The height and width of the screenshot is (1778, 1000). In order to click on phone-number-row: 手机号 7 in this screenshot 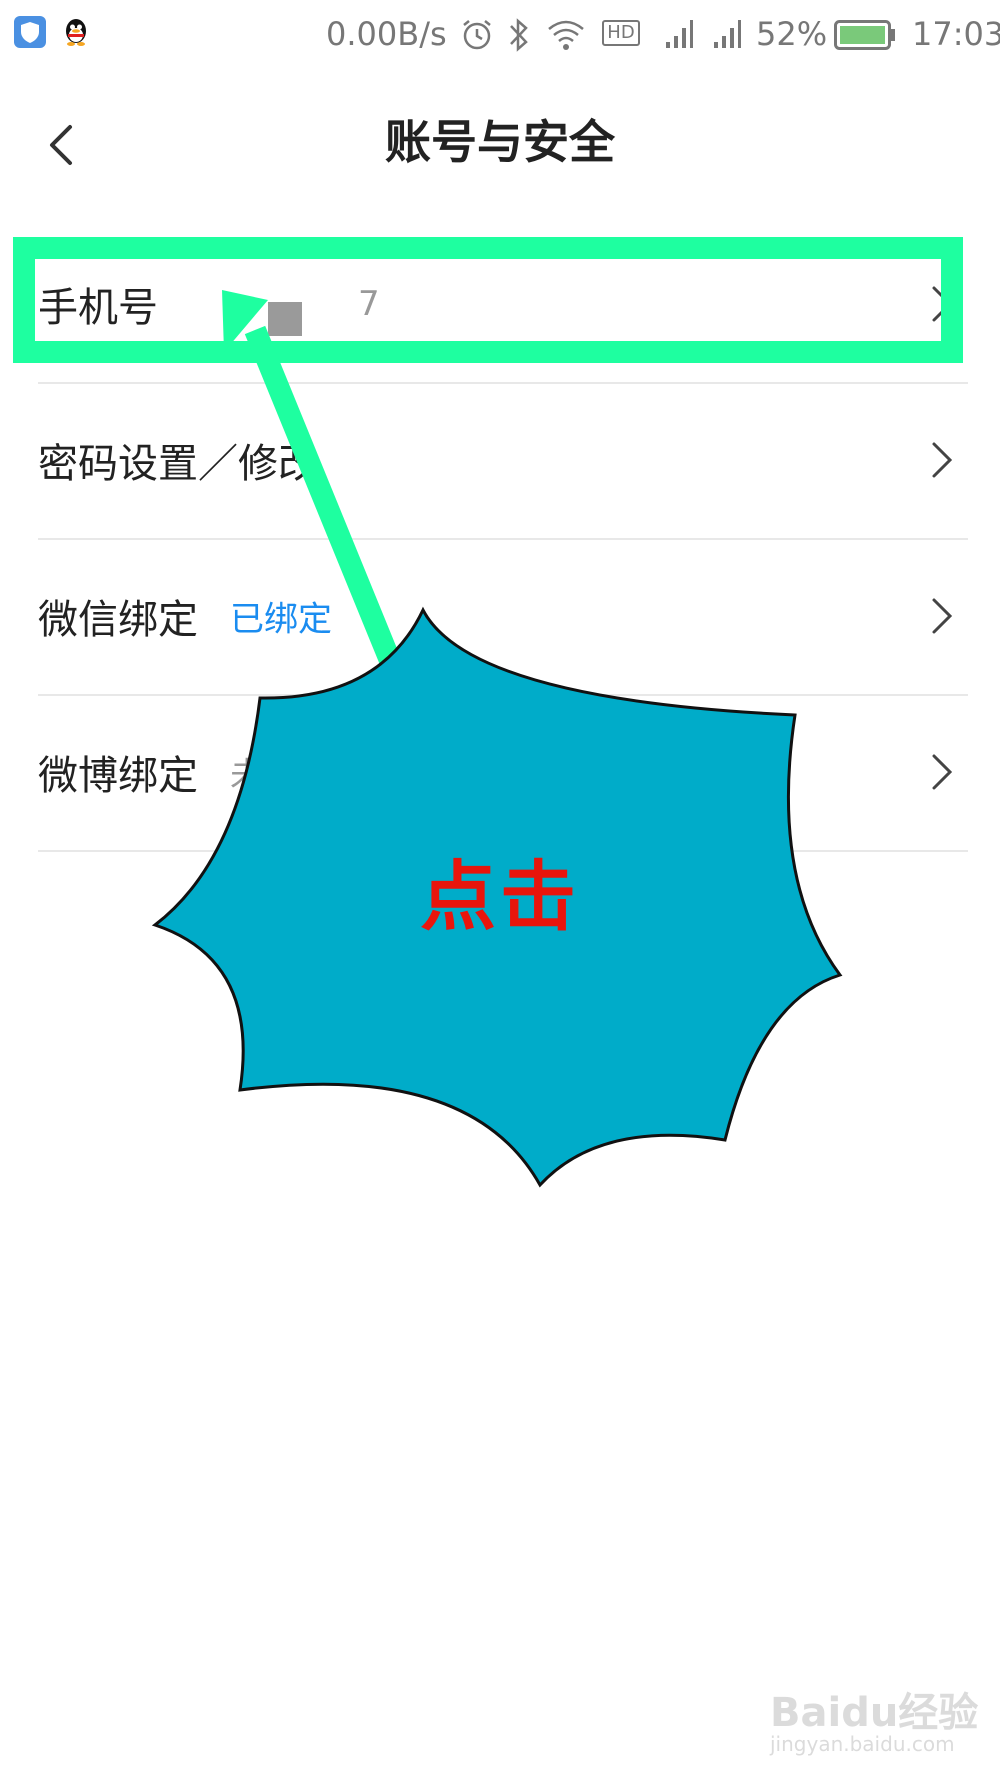, I will do `click(503, 305)`.